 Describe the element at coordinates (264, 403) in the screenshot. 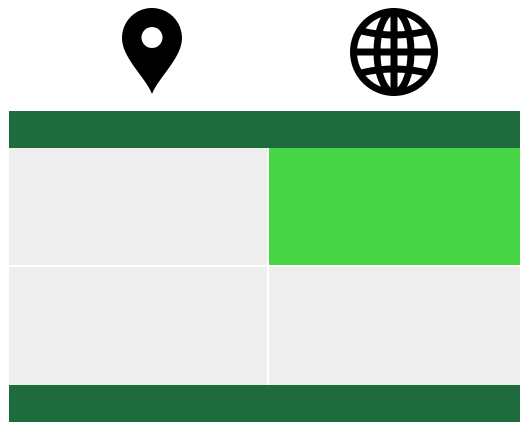

I see `footer-bar` at that location.